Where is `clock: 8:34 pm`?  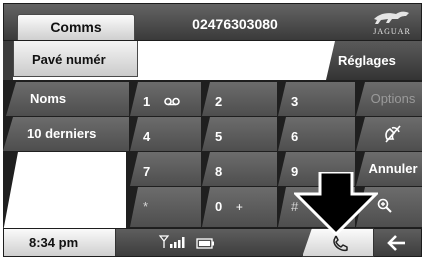
clock: 8:34 pm is located at coordinates (60, 242).